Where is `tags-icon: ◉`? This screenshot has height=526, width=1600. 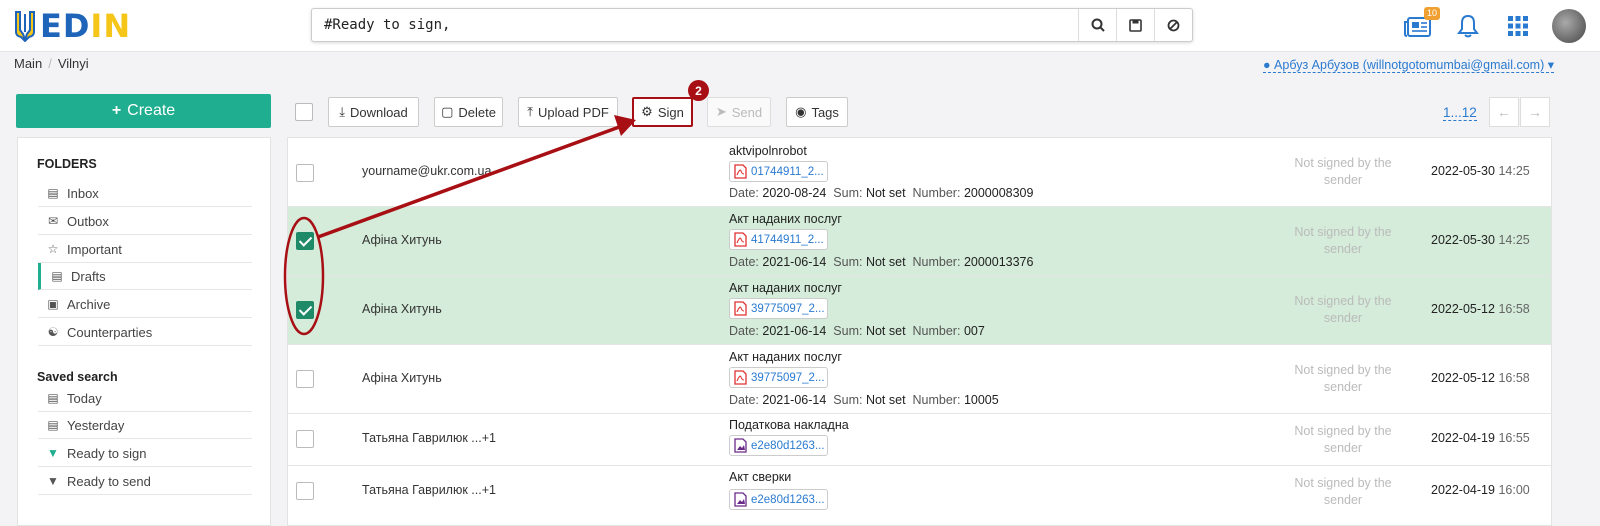 tags-icon: ◉ is located at coordinates (801, 111).